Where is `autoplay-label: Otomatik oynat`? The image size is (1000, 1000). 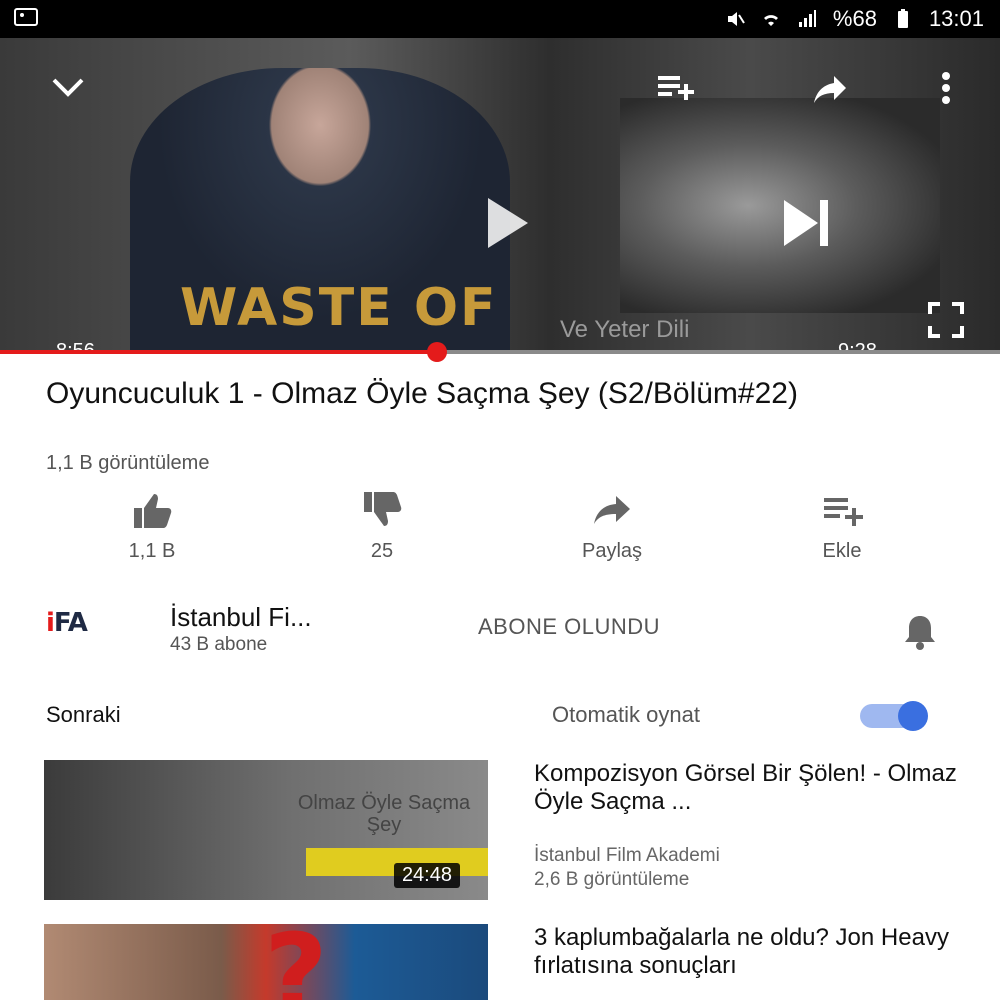 autoplay-label: Otomatik oynat is located at coordinates (626, 714).